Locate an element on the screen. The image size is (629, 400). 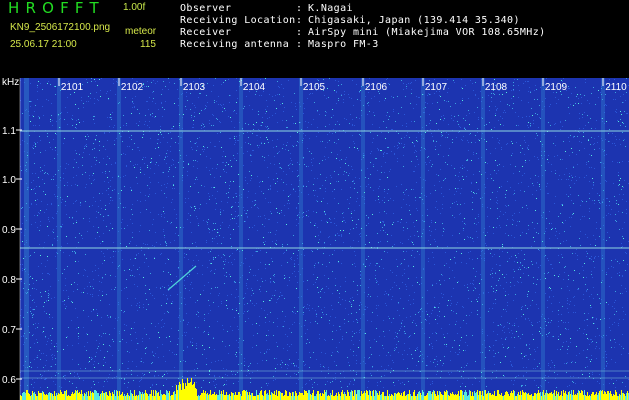
observer-label: Observer is located at coordinates (206, 8).